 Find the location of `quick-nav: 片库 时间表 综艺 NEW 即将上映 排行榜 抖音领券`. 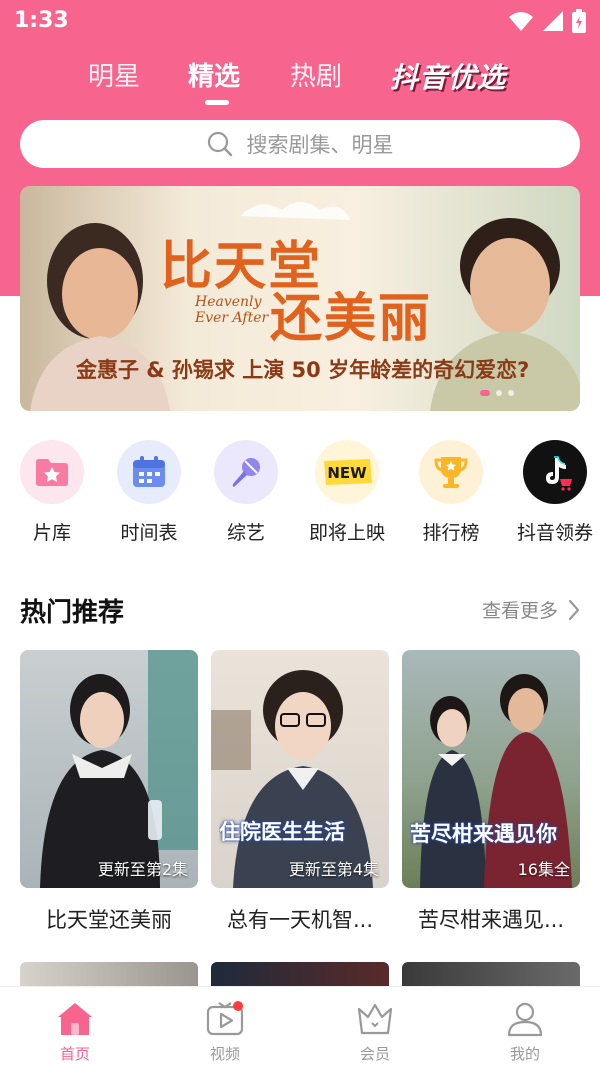

quick-nav: 片库 时间表 综艺 NEW 即将上映 排行榜 抖音领券 is located at coordinates (300, 495).